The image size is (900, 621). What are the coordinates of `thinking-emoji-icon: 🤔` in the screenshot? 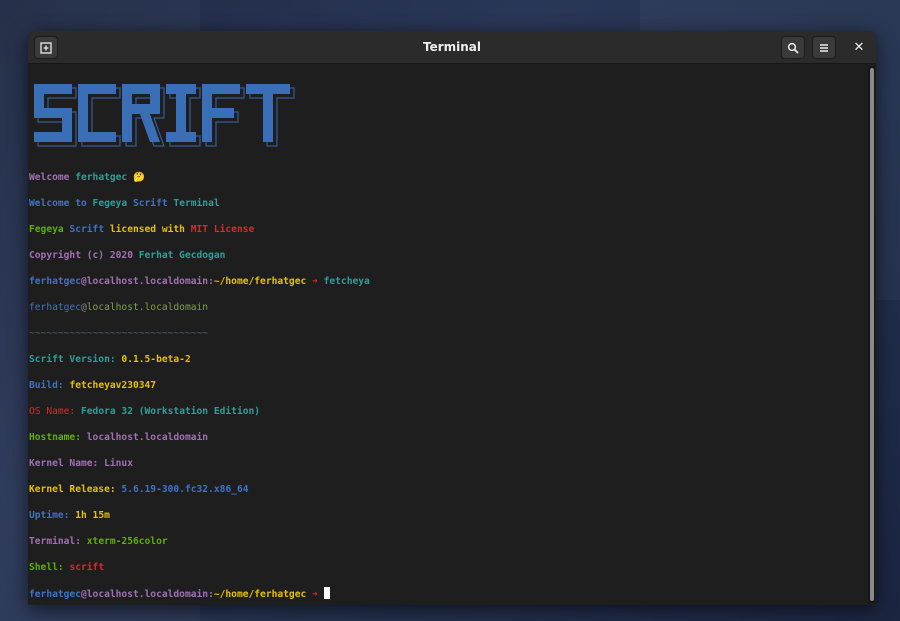 It's located at (138, 177).